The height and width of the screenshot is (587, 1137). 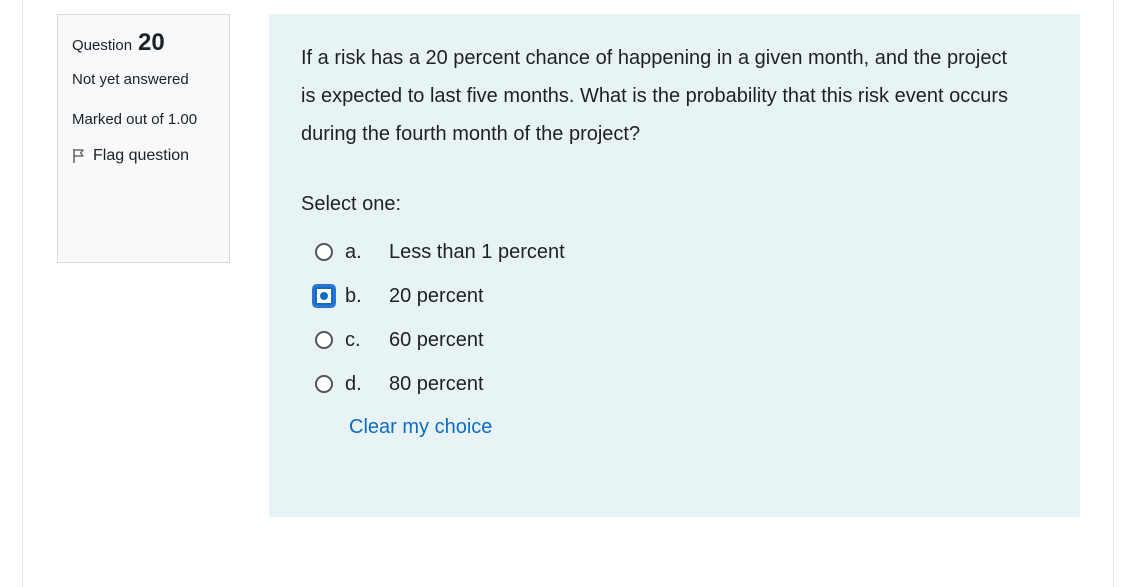 I want to click on answer-letter: d., so click(x=353, y=383).